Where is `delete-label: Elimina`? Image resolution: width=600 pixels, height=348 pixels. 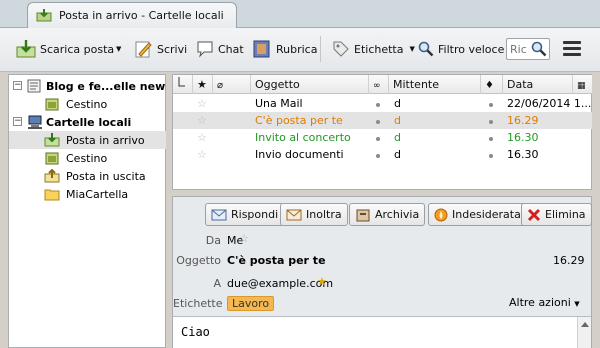 delete-label: Elimina is located at coordinates (565, 214).